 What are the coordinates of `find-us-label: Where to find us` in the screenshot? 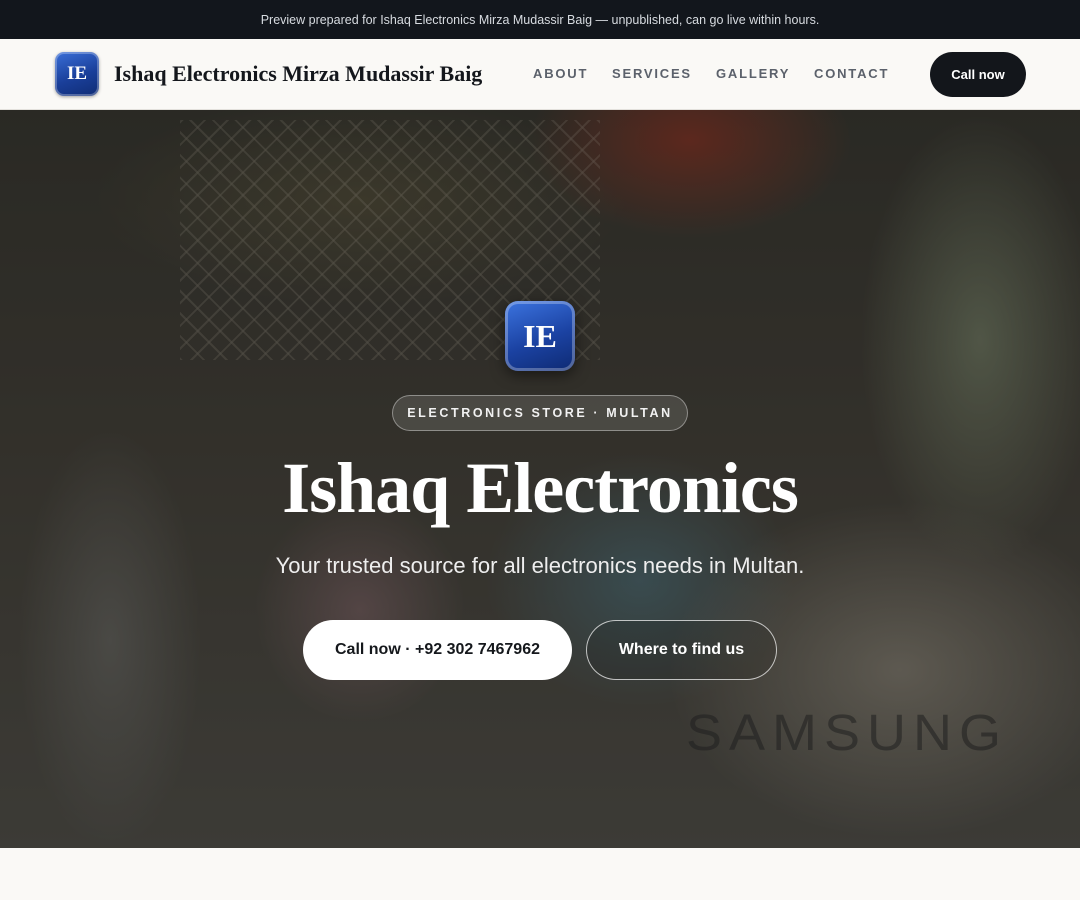 It's located at (681, 649).